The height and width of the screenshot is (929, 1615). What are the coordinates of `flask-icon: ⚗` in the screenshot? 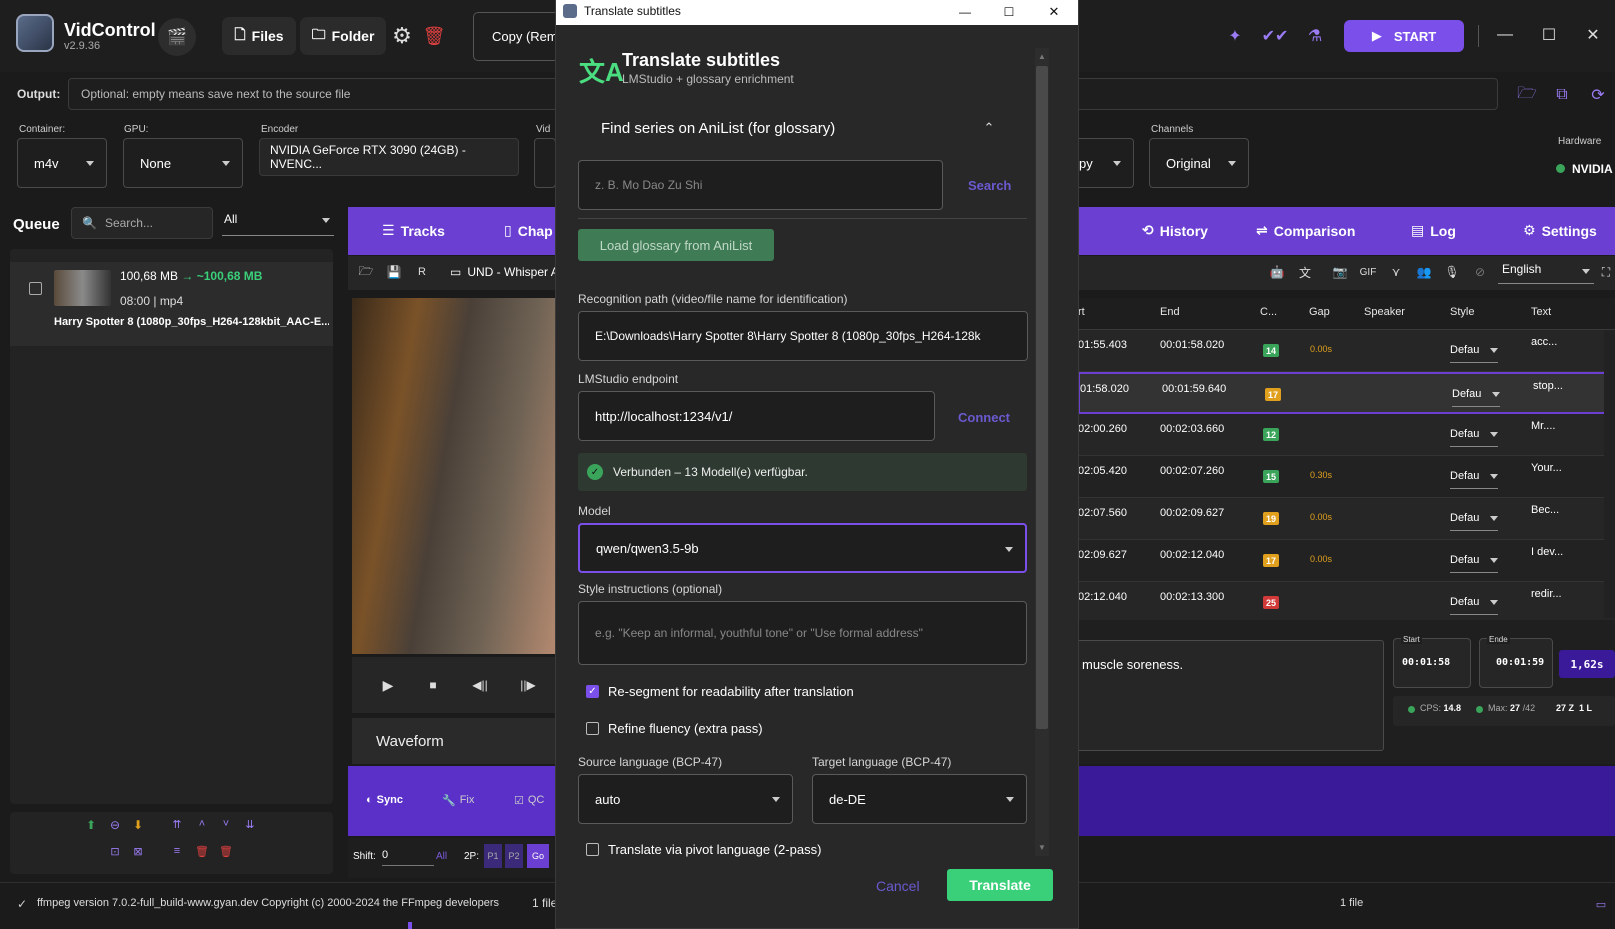 It's located at (1315, 36).